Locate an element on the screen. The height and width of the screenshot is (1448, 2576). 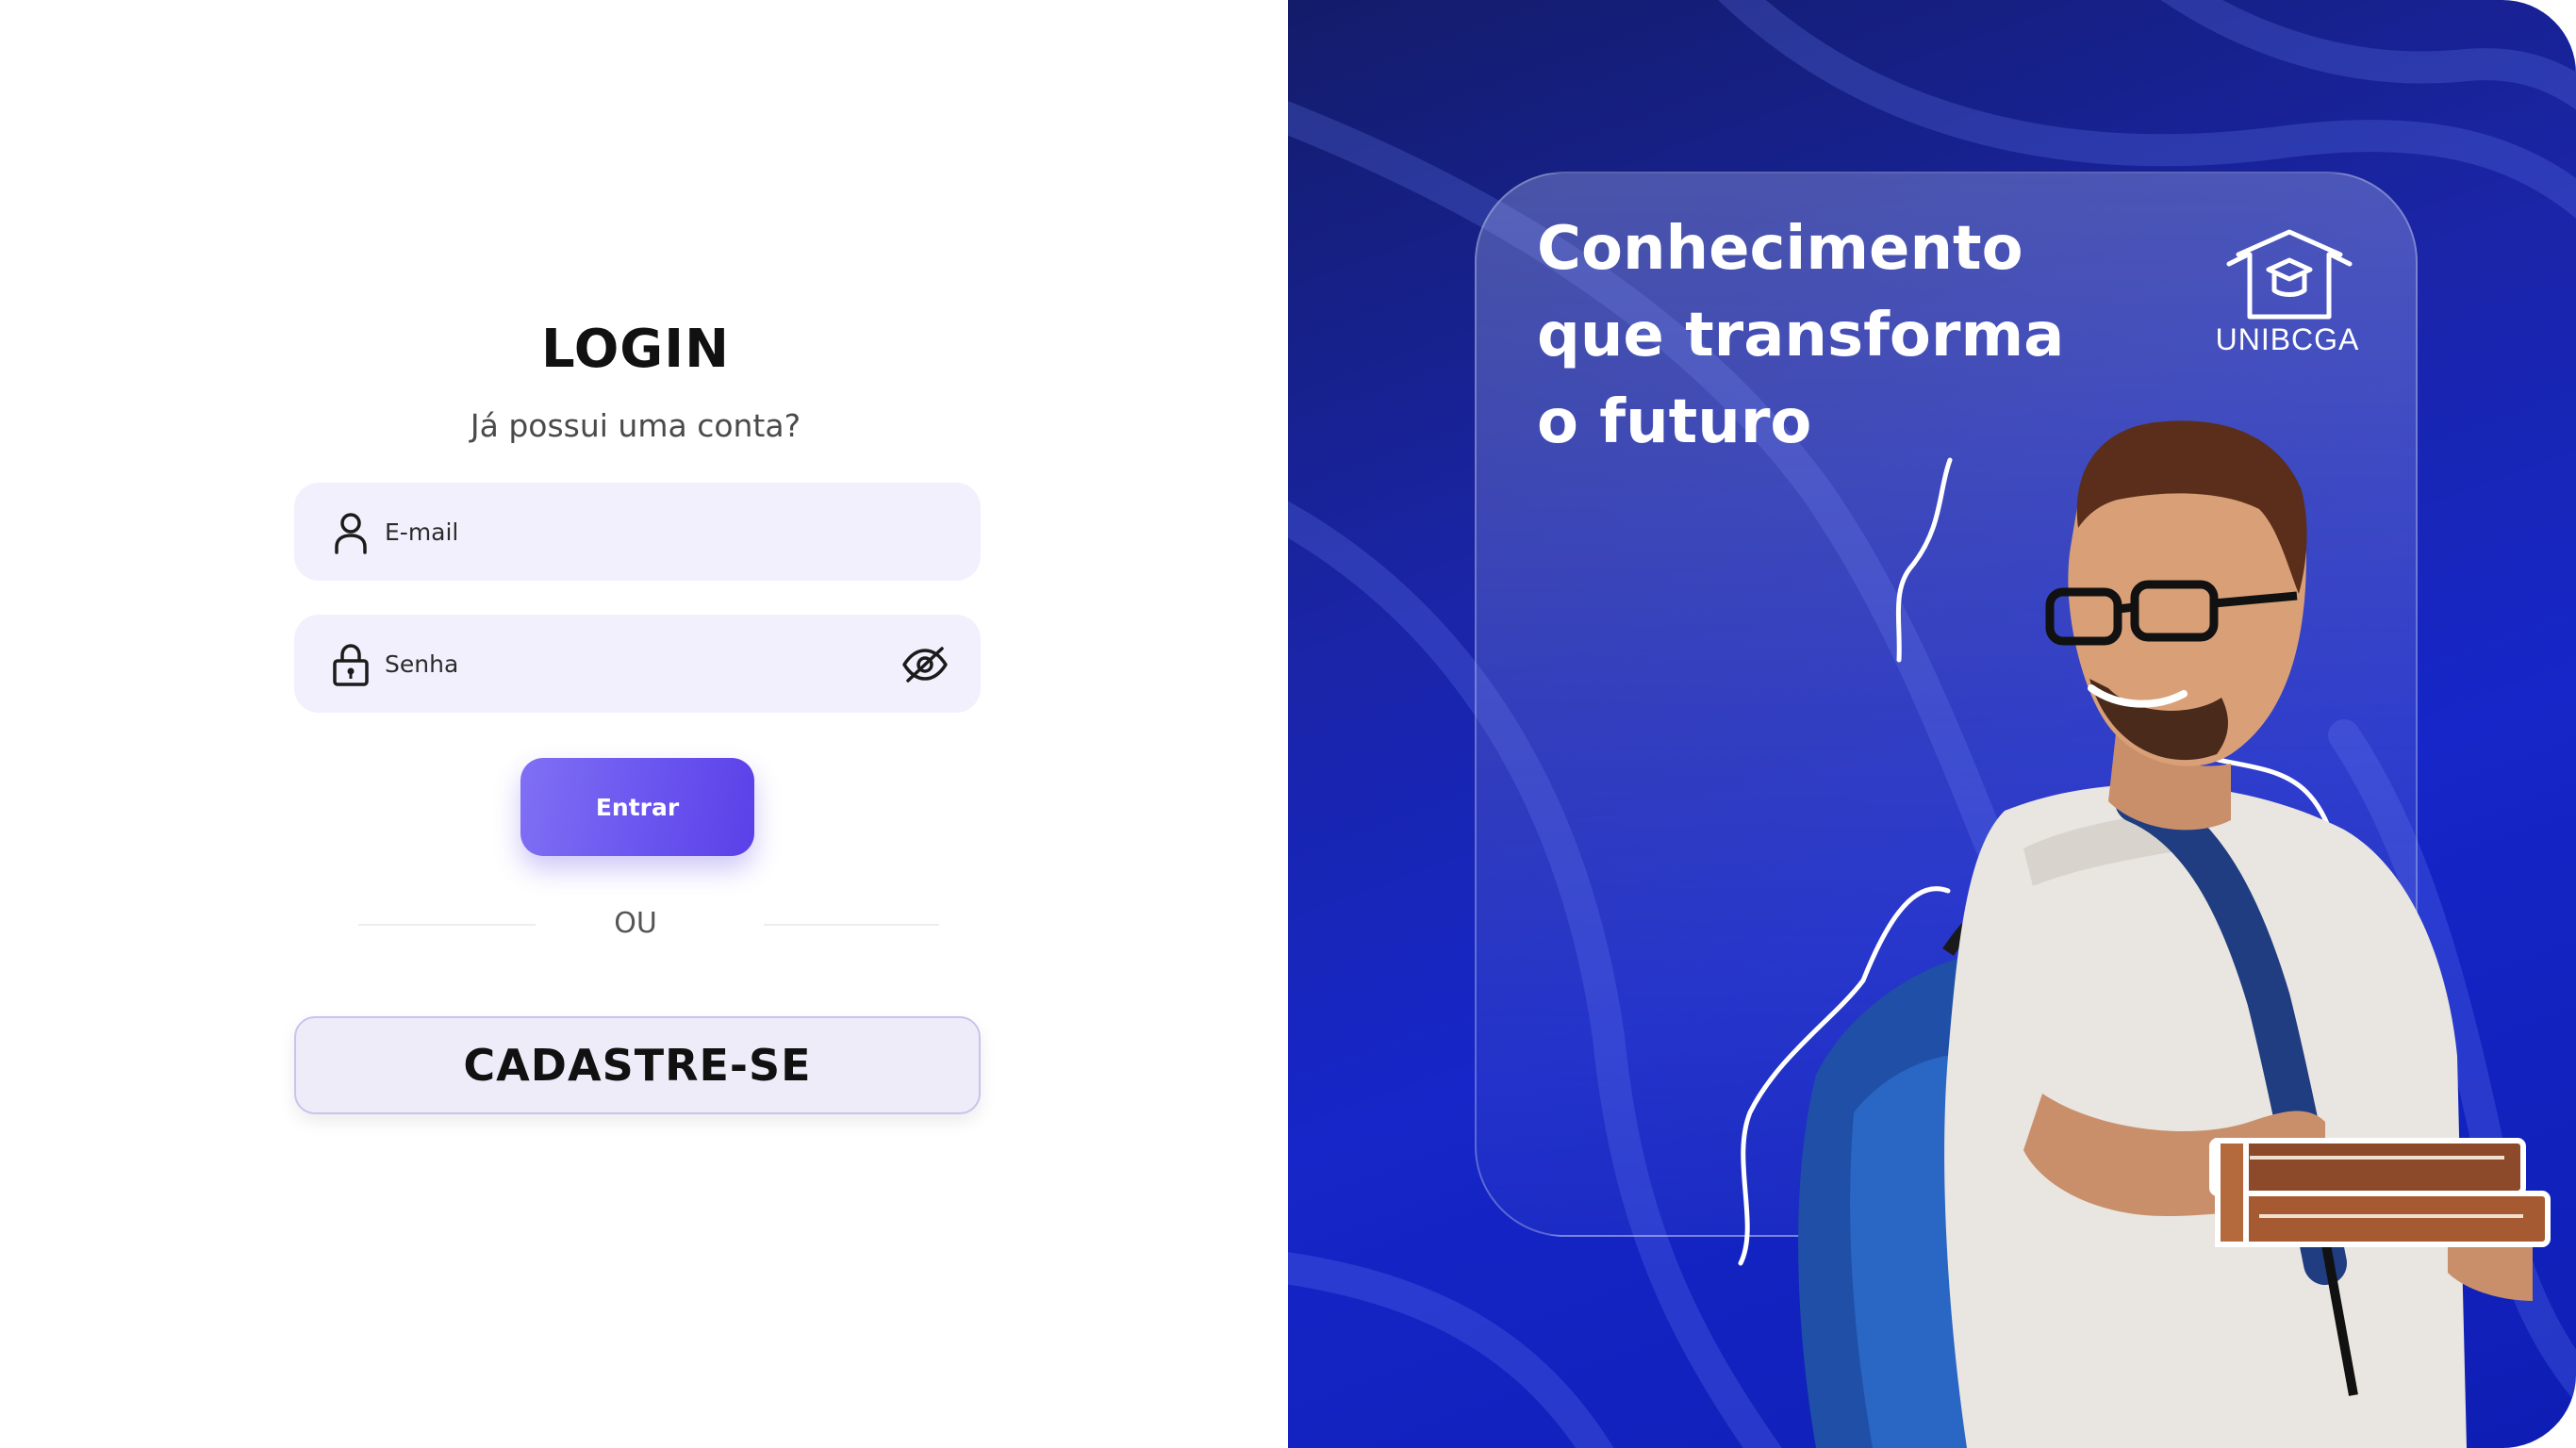
password-input is located at coordinates (630, 664).